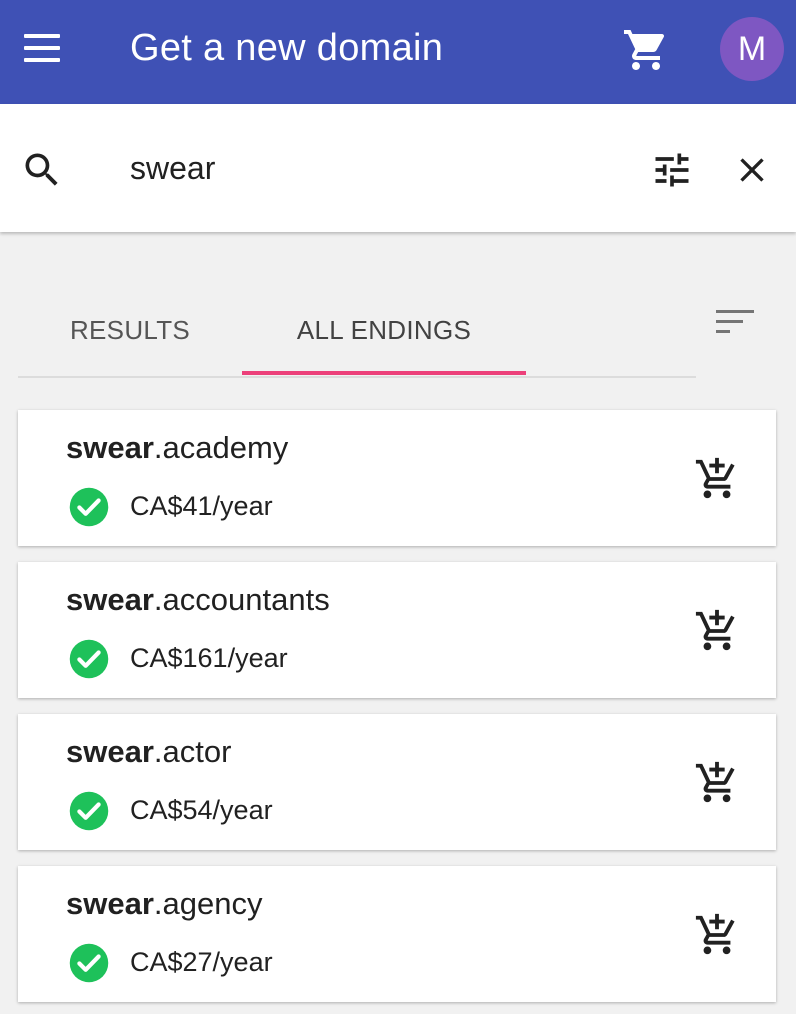 The image size is (796, 1014). What do you see at coordinates (42, 170) in the screenshot?
I see `search-icon` at bounding box center [42, 170].